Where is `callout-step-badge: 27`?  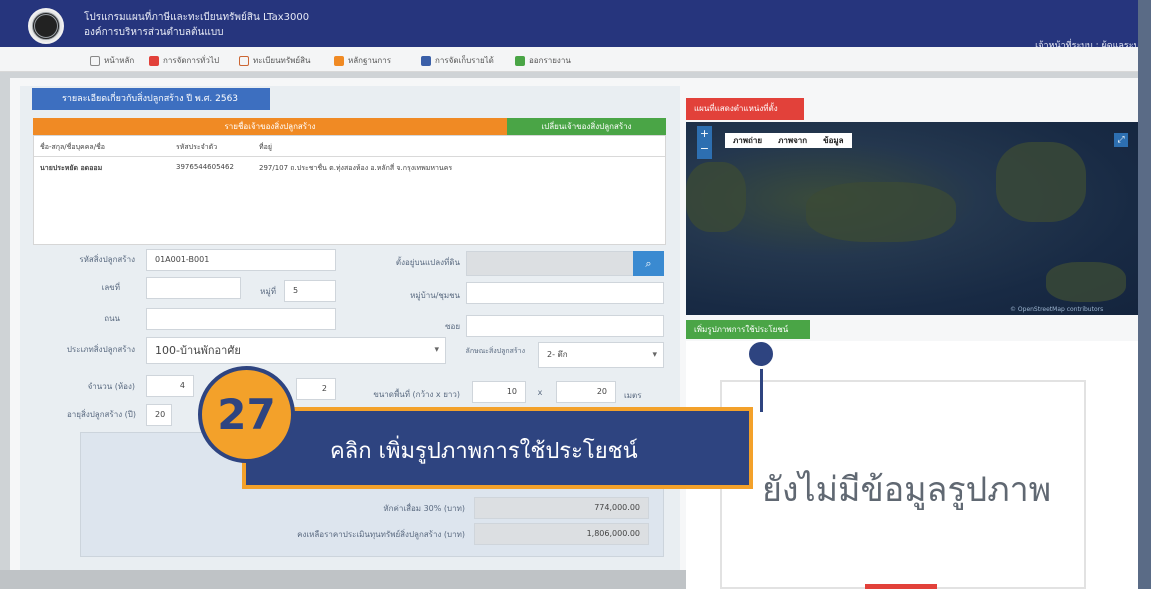
callout-step-badge: 27 is located at coordinates (246, 414).